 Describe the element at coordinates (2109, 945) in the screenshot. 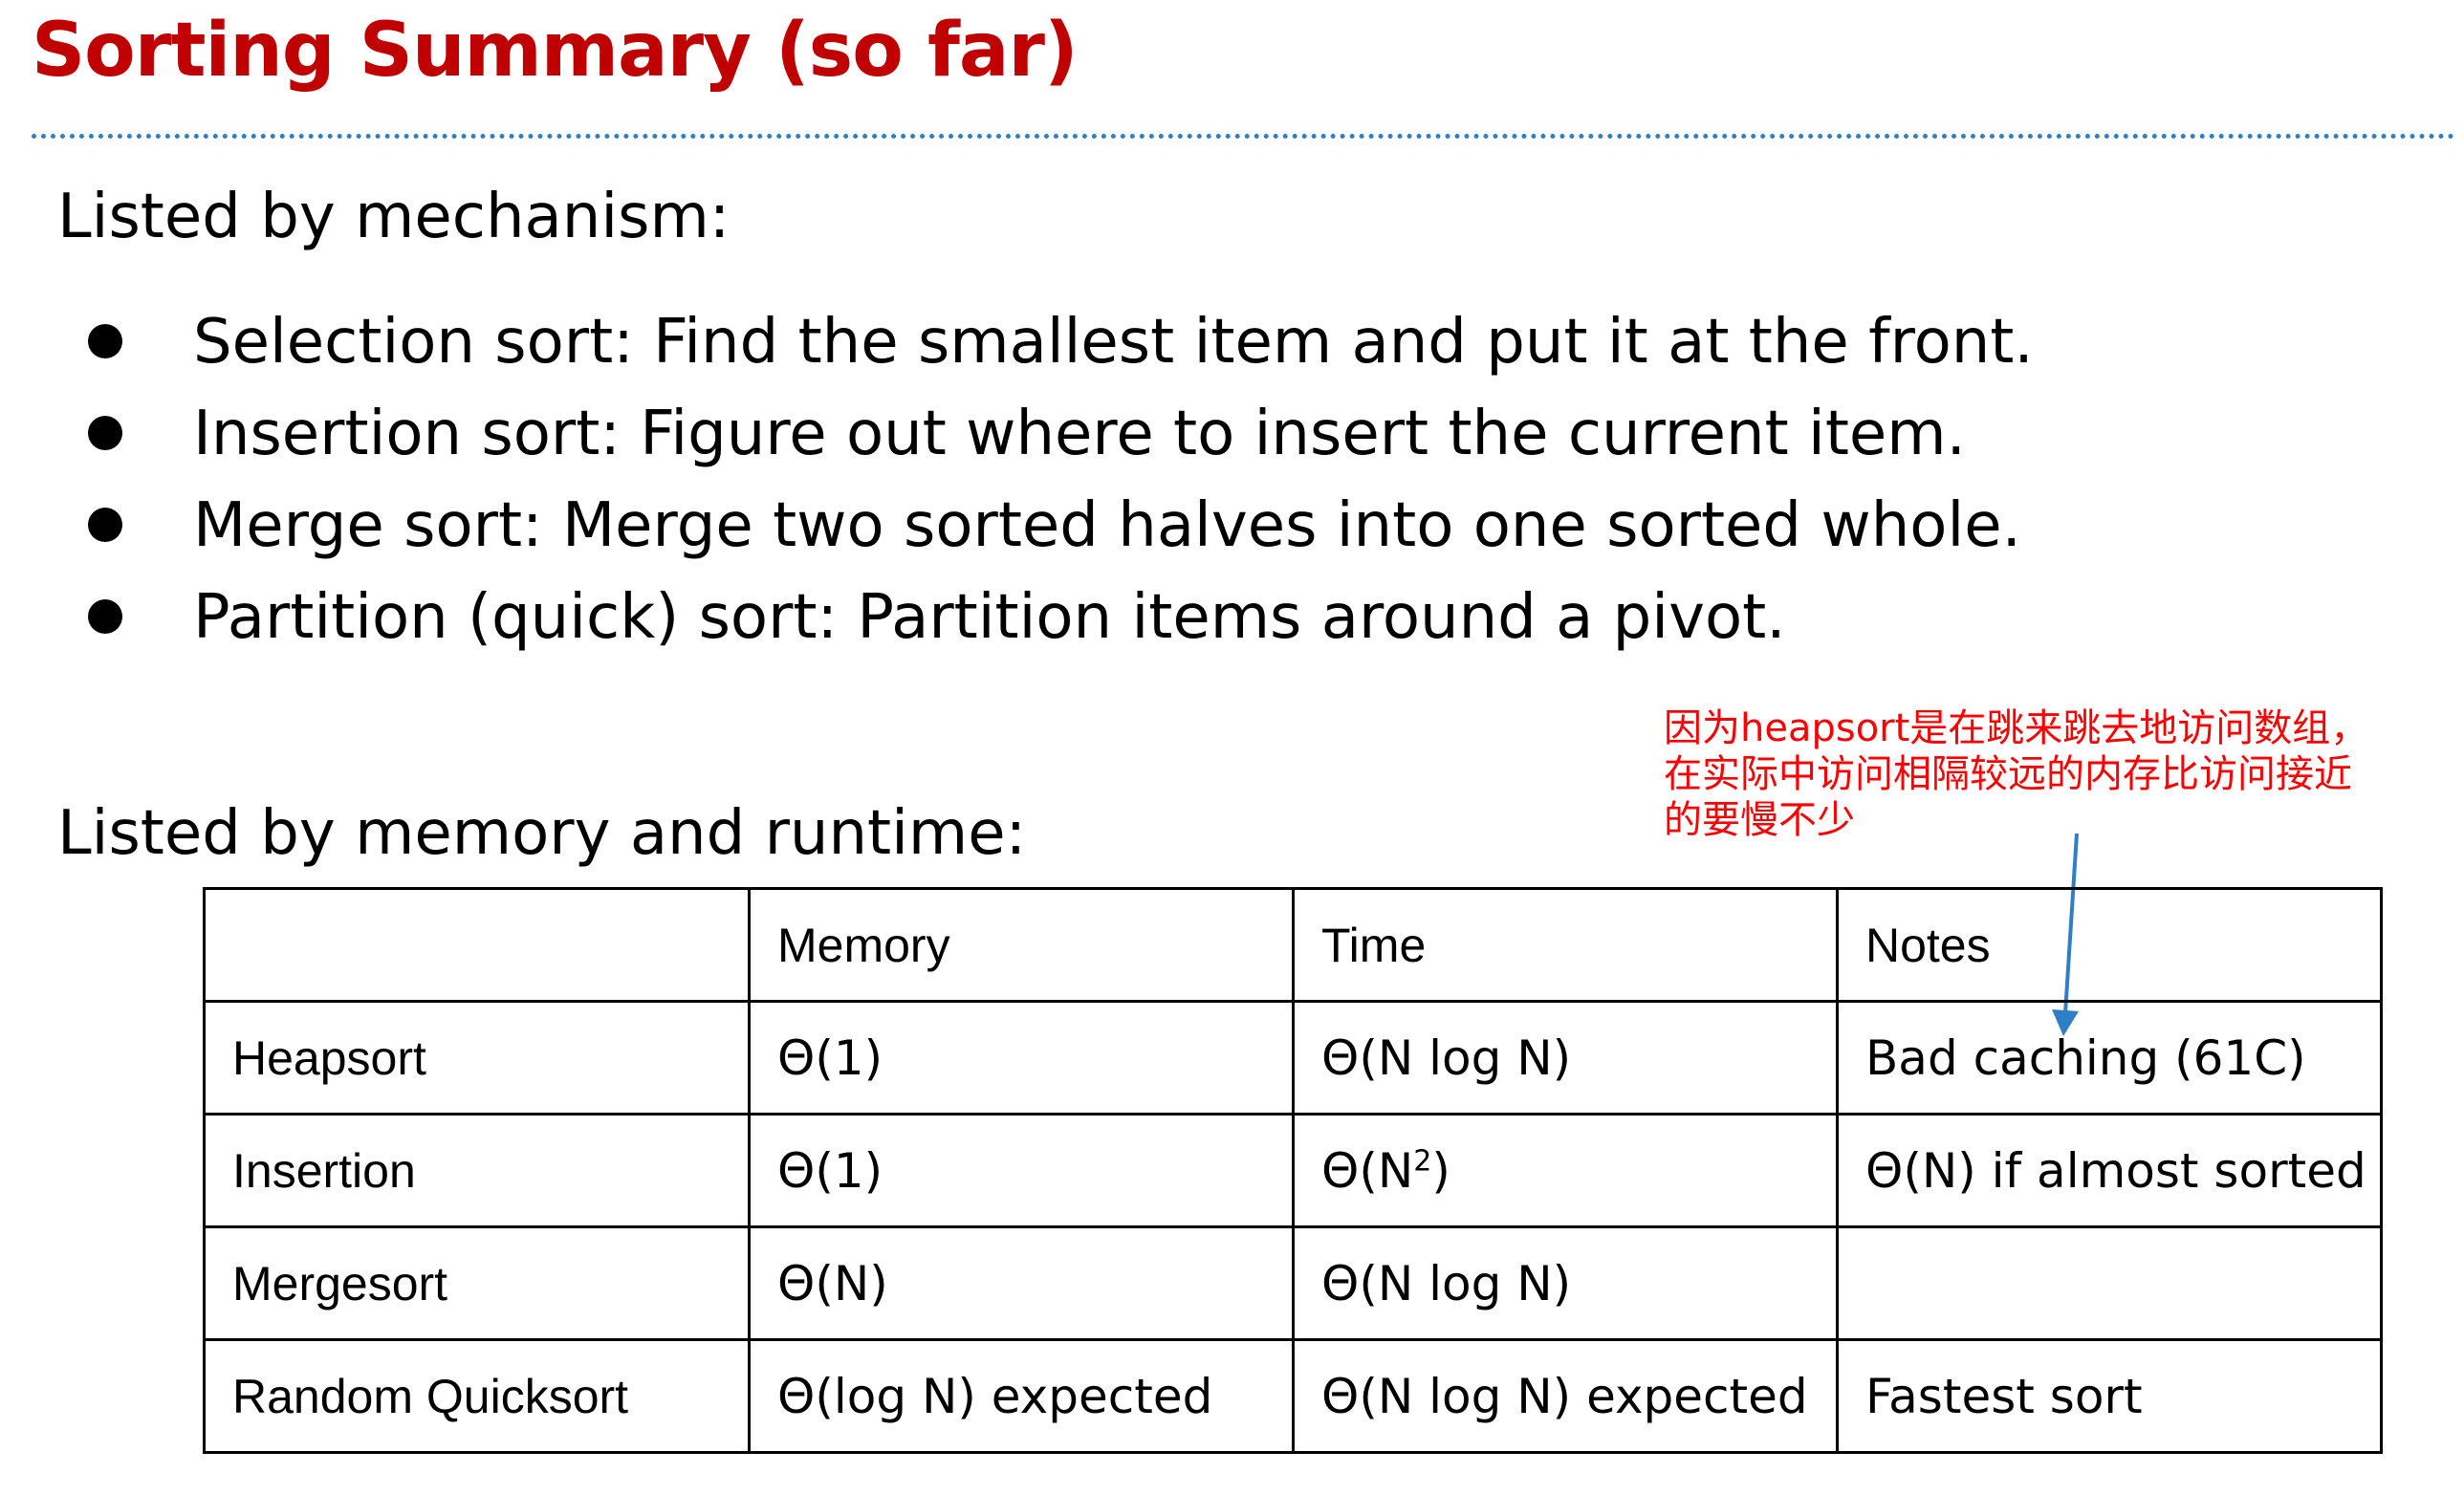

I see `table-header-cell: Notes` at that location.